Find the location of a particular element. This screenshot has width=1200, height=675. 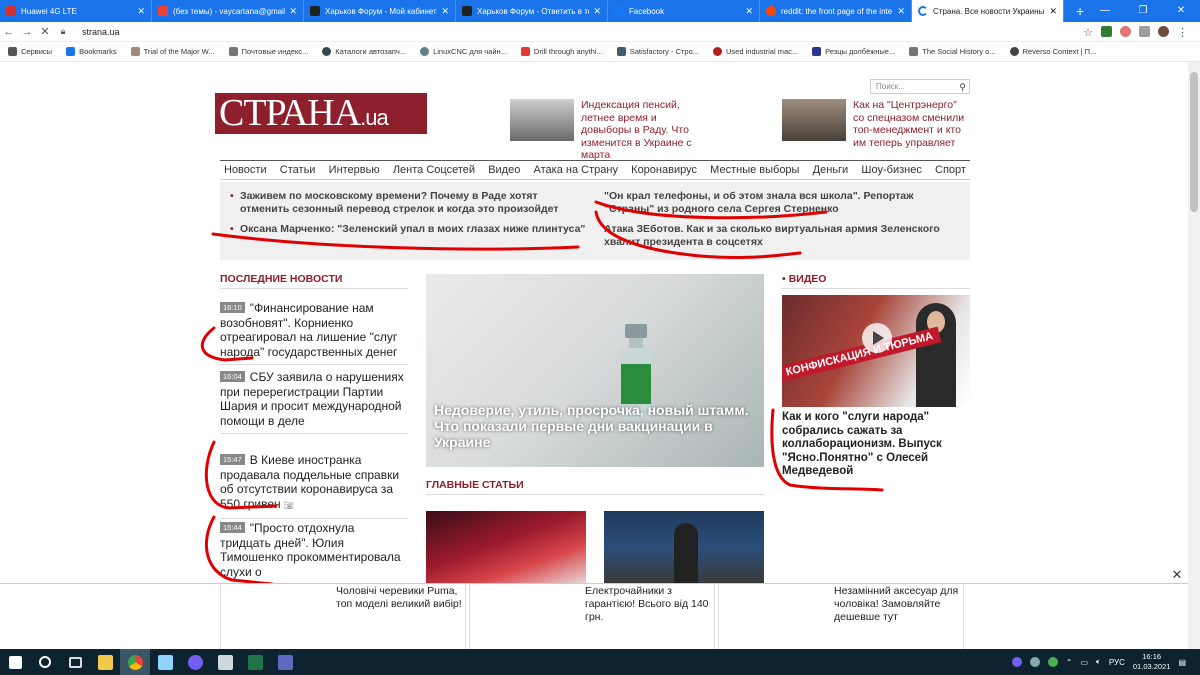

menu-item: Коронавирус is located at coordinates (664, 170).